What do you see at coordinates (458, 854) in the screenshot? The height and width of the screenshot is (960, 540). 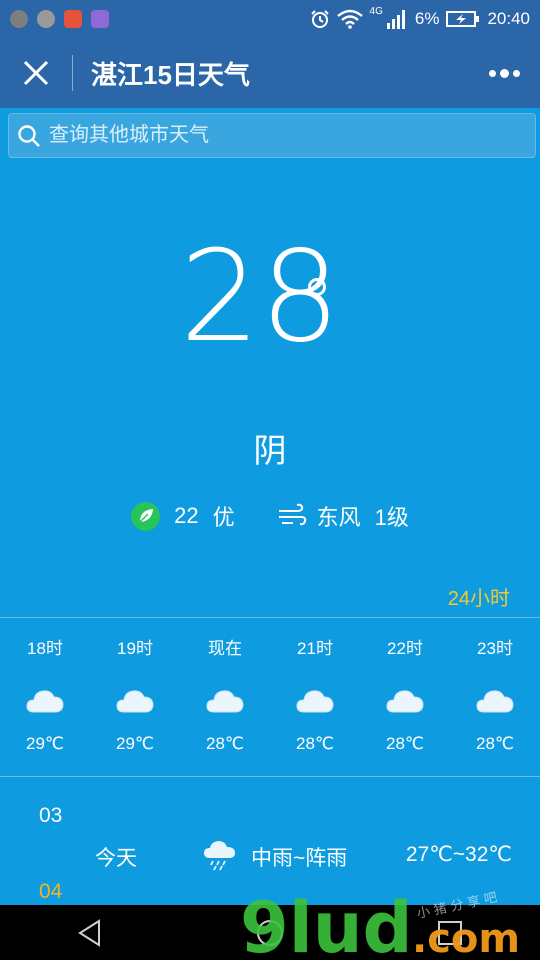 I see `day-temp-range: 27℃~32℃` at bounding box center [458, 854].